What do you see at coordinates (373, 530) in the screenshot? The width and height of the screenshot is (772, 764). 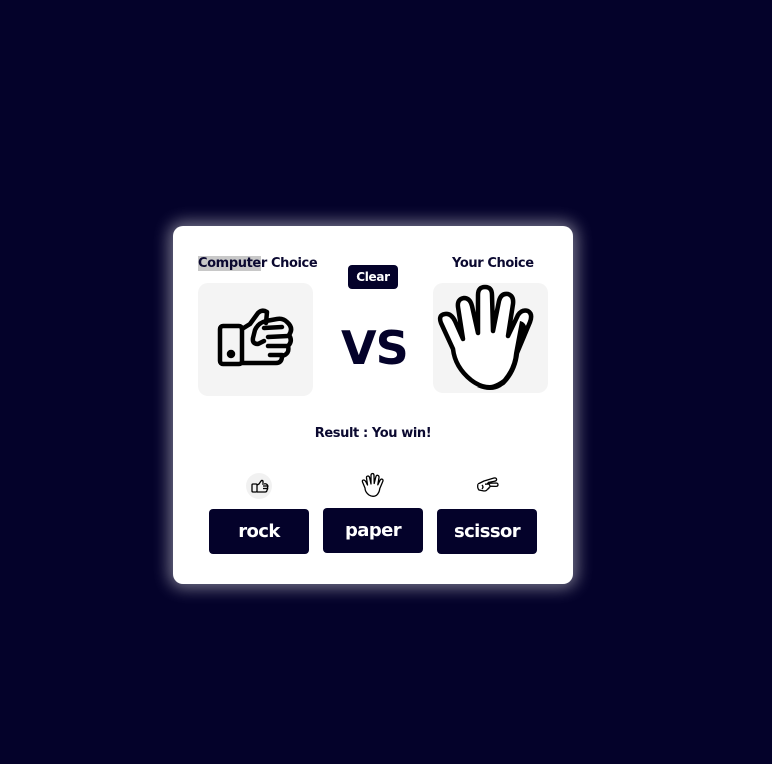 I see `paper-button: paper` at bounding box center [373, 530].